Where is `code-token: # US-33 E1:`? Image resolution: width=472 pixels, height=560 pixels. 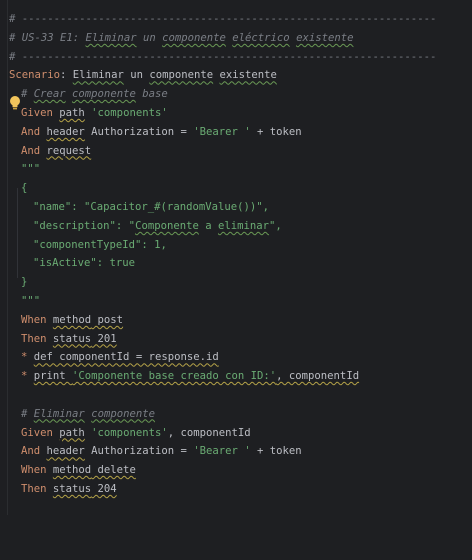 code-token: # US-33 E1: is located at coordinates (47, 37).